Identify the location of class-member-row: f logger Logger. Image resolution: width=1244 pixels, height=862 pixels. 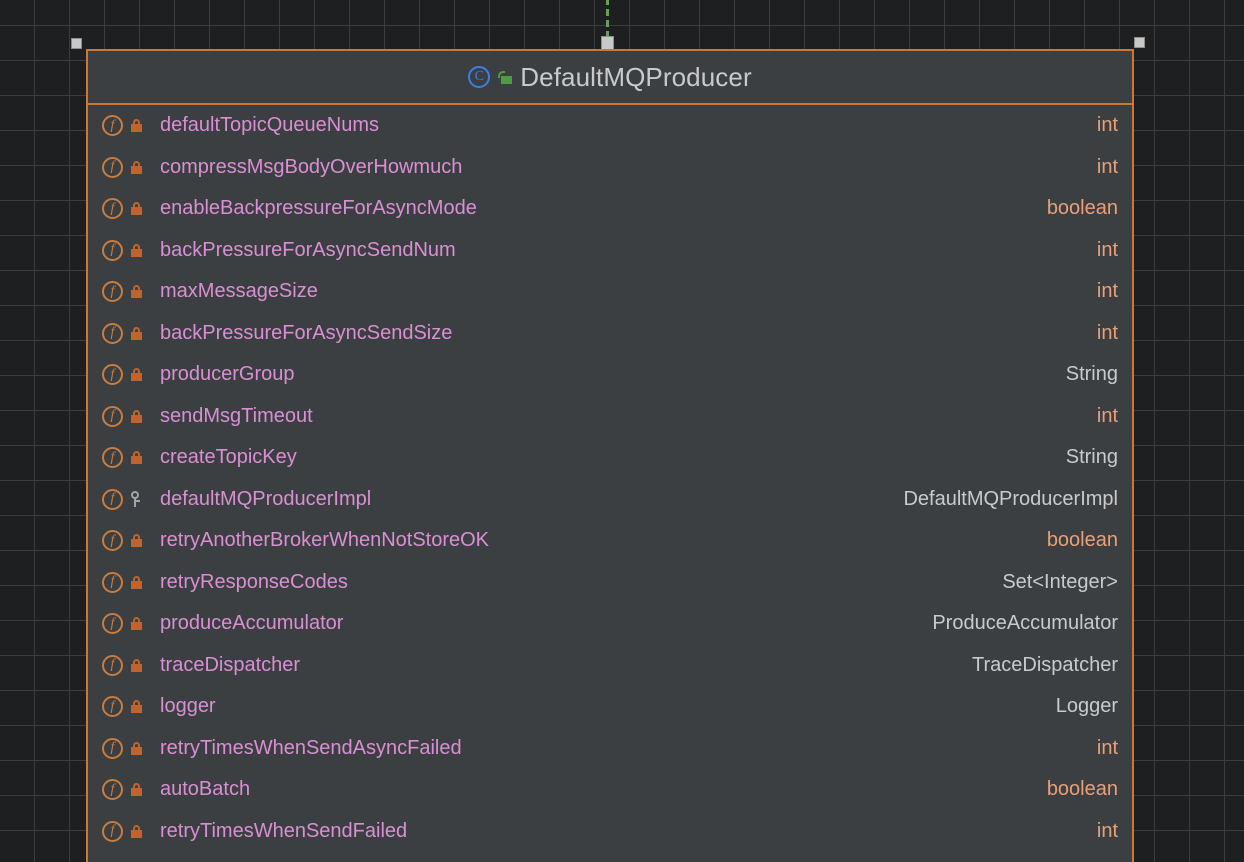
(610, 707).